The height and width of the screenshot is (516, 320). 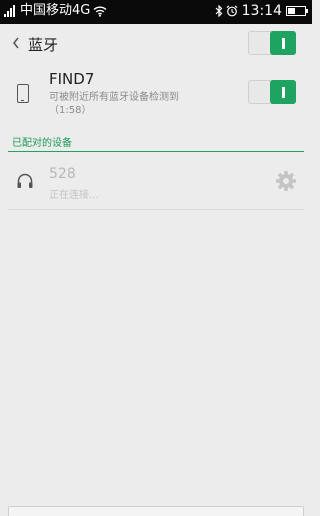 What do you see at coordinates (297, 11) in the screenshot?
I see `battery-icon` at bounding box center [297, 11].